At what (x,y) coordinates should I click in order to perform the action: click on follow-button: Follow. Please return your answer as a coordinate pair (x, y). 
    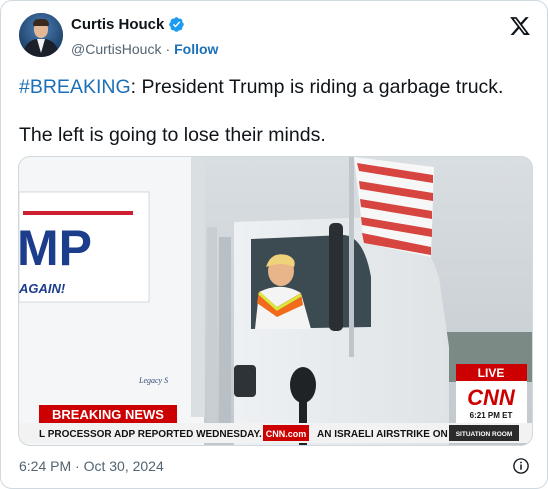
    Looking at the image, I should click on (196, 49).